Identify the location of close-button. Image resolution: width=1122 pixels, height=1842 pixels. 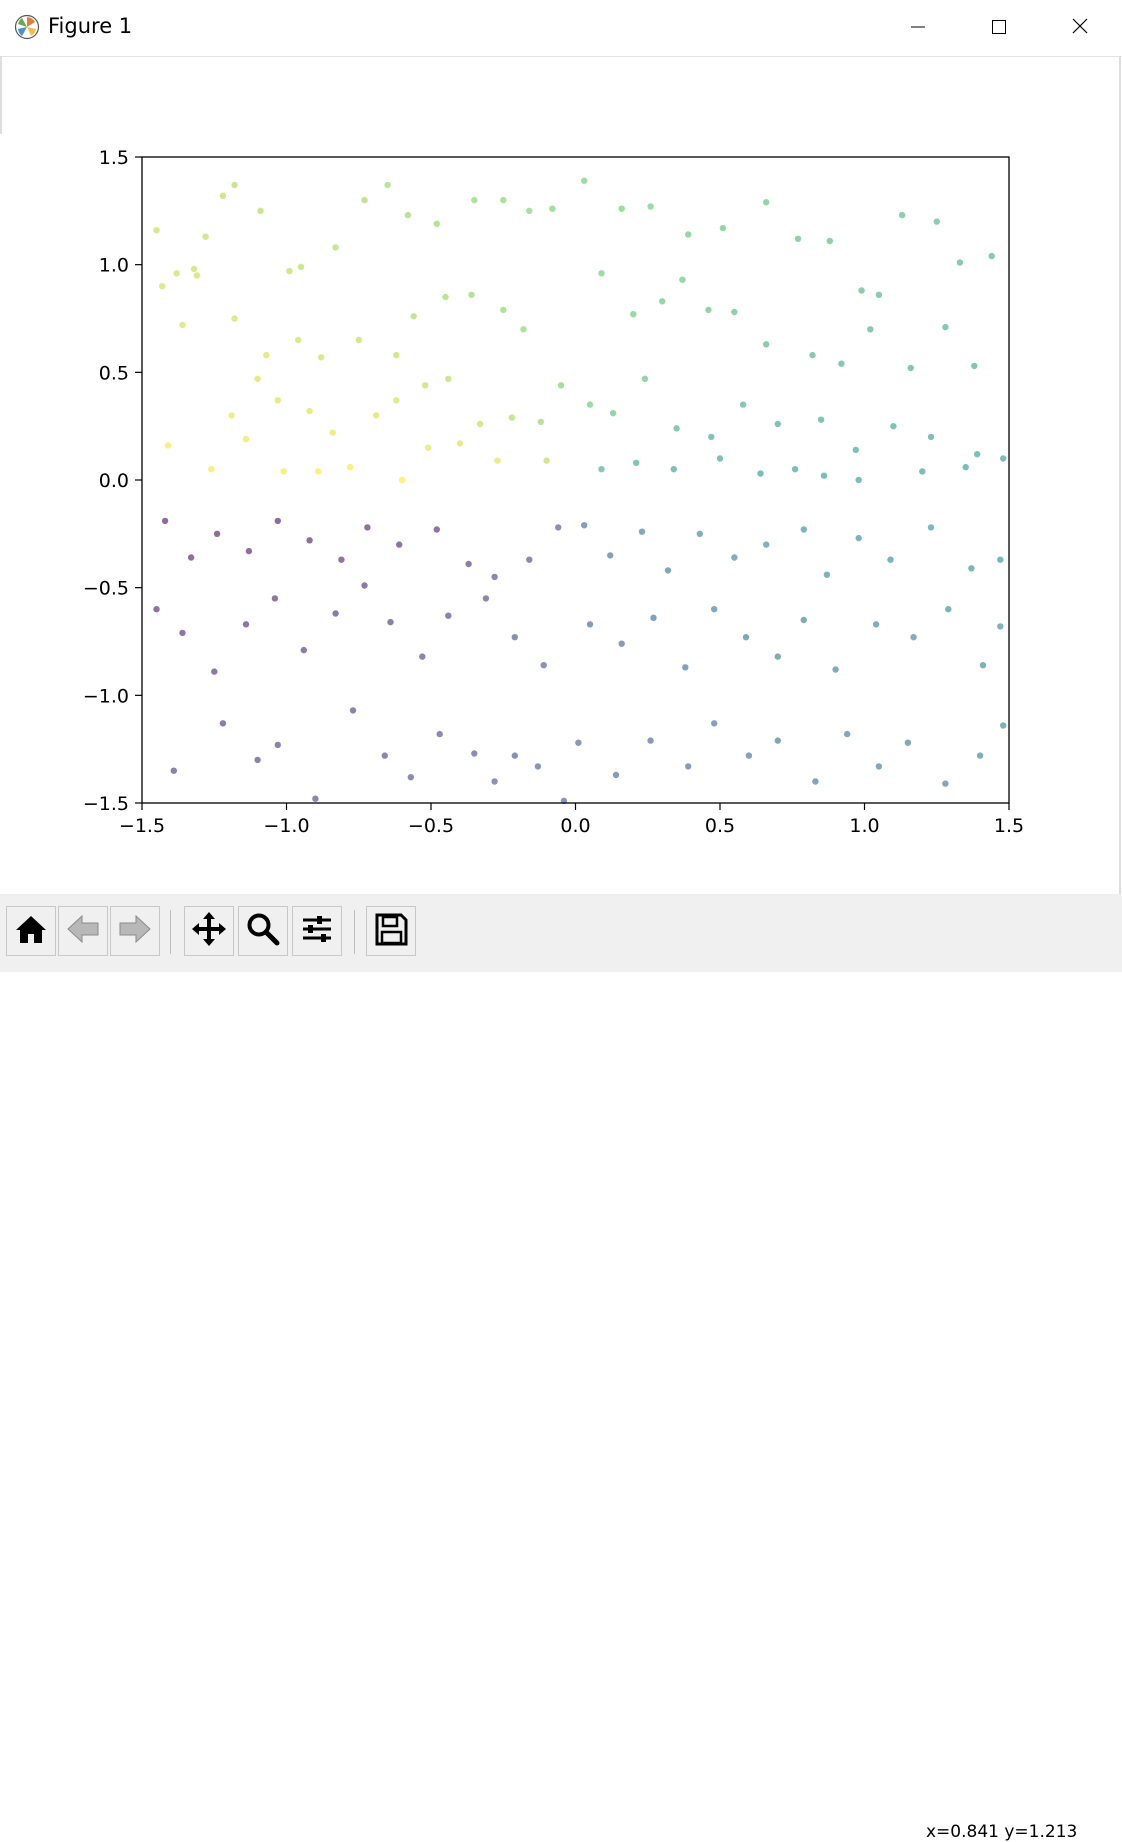
(1080, 28).